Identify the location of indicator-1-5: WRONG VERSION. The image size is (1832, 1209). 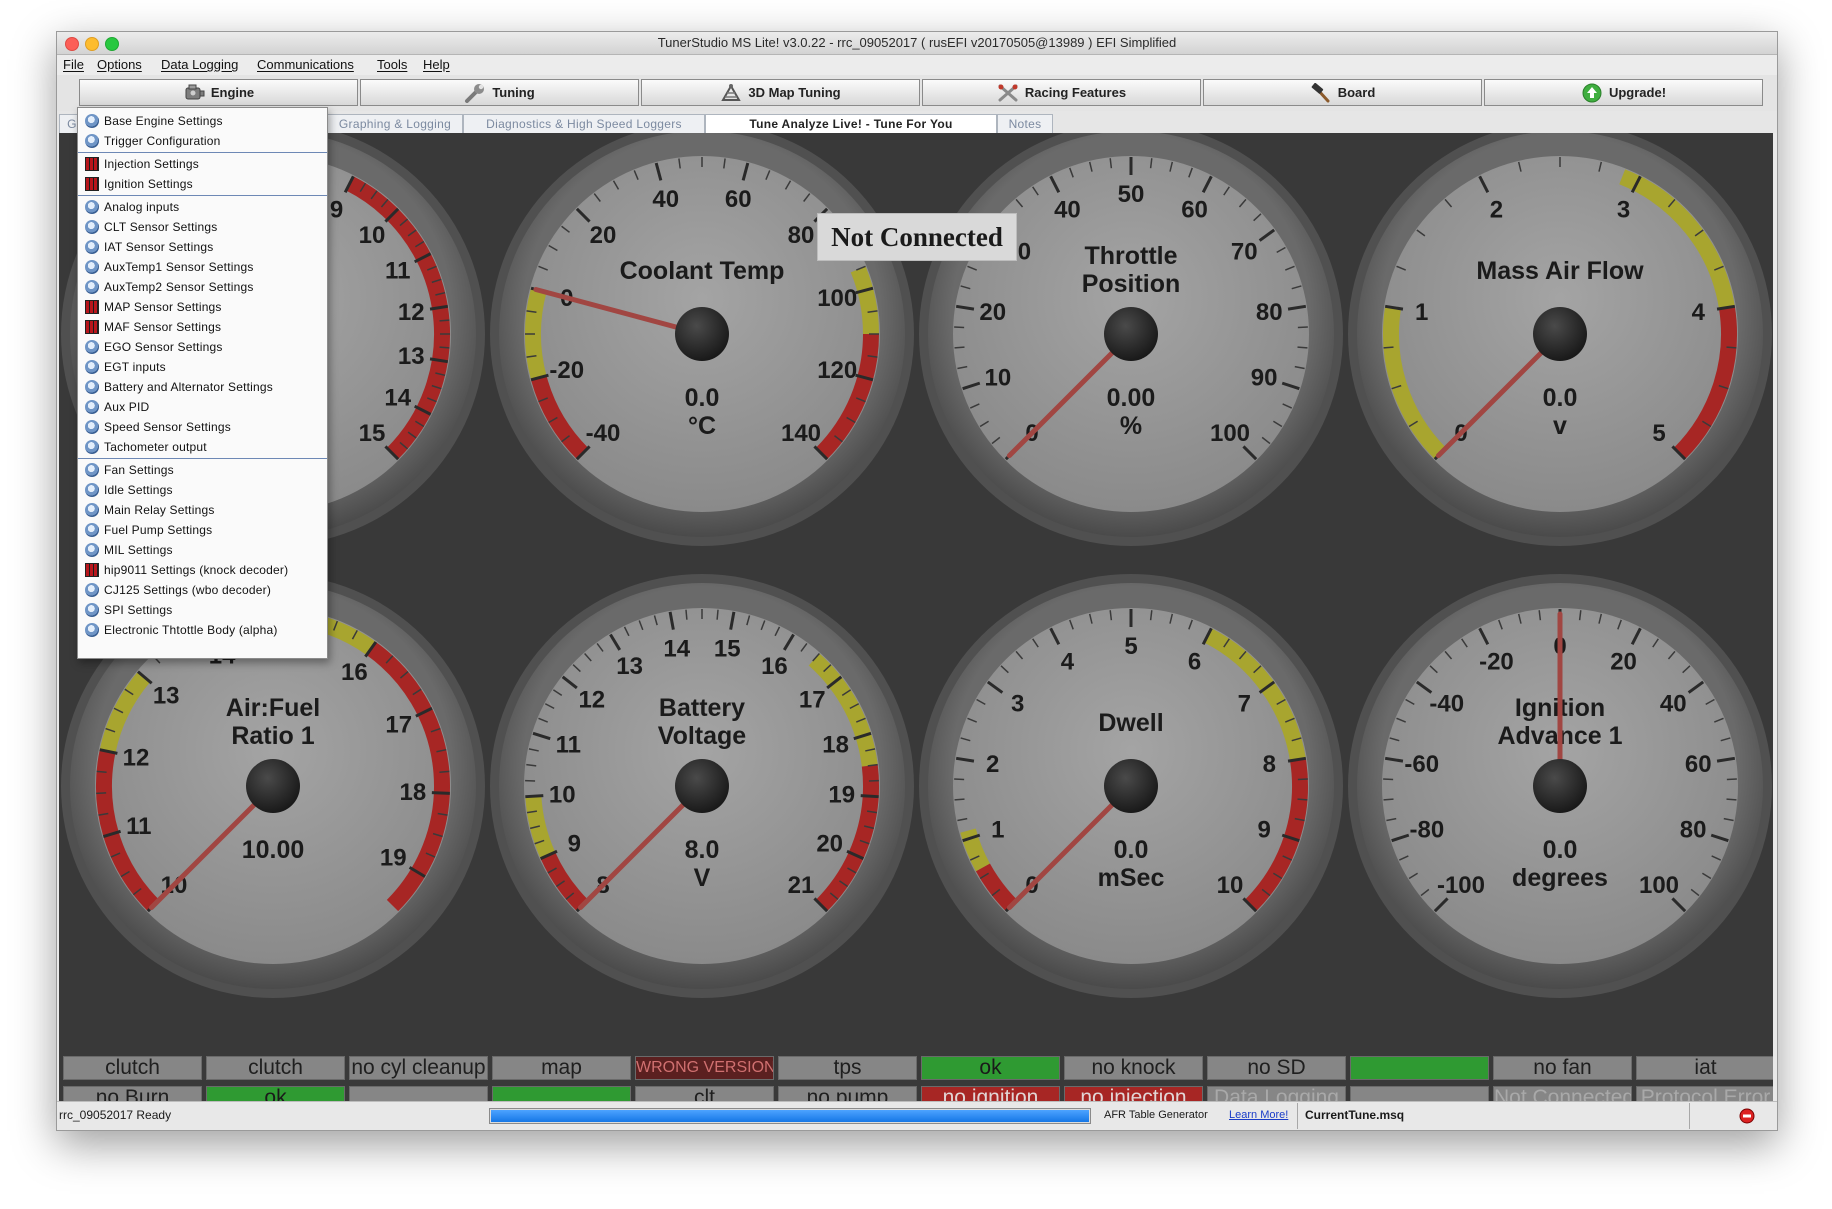
(704, 1068).